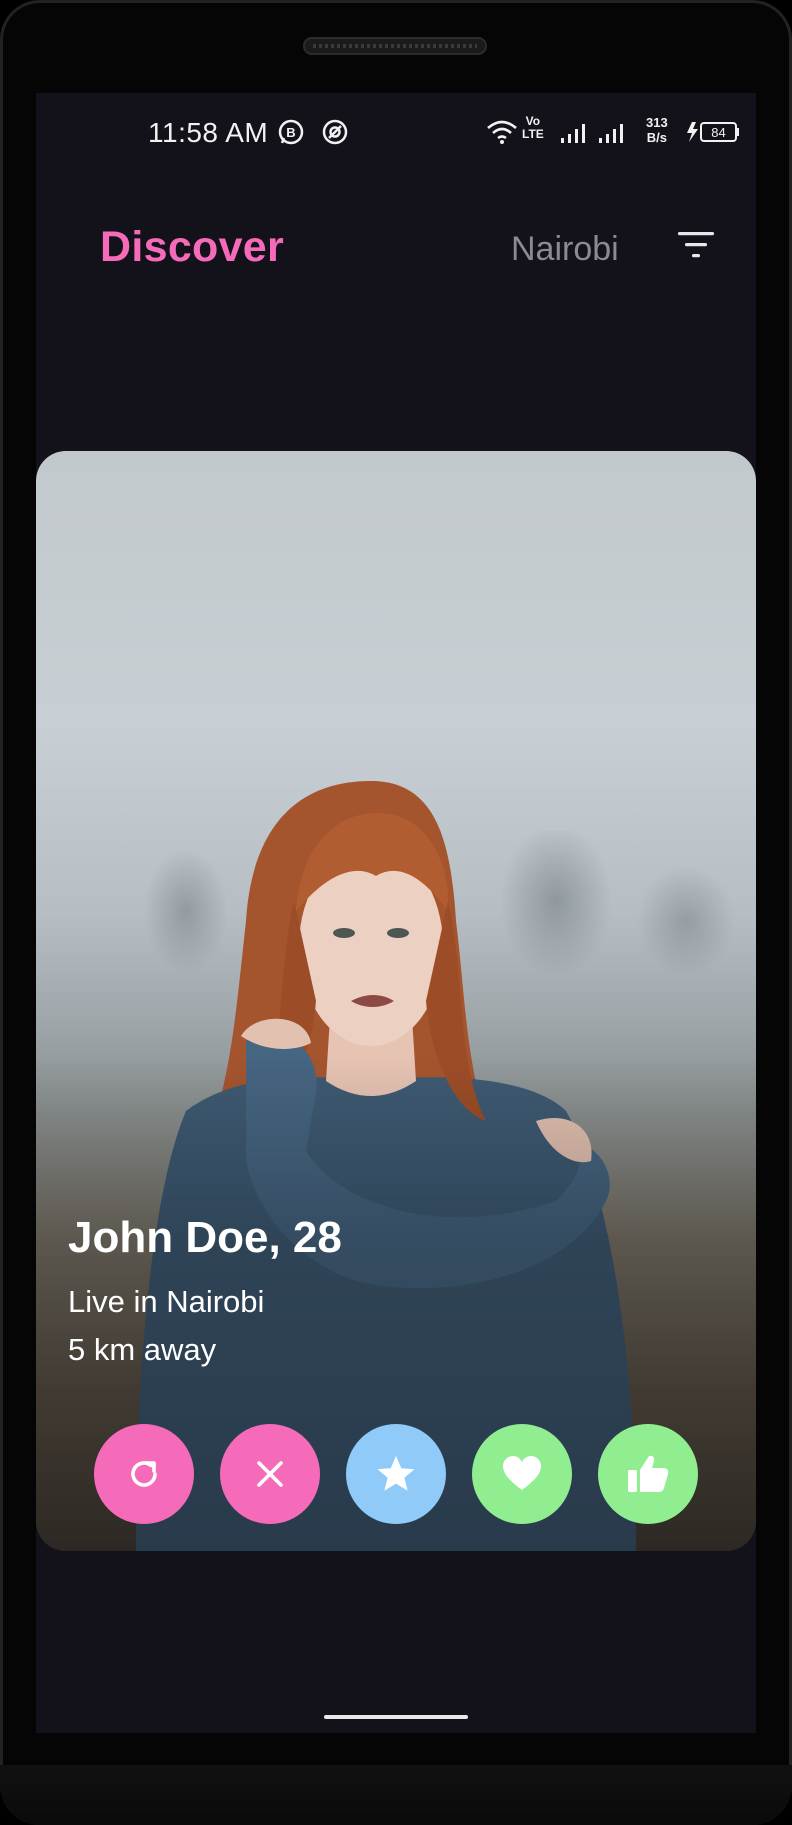  I want to click on nope-button, so click(270, 1474).